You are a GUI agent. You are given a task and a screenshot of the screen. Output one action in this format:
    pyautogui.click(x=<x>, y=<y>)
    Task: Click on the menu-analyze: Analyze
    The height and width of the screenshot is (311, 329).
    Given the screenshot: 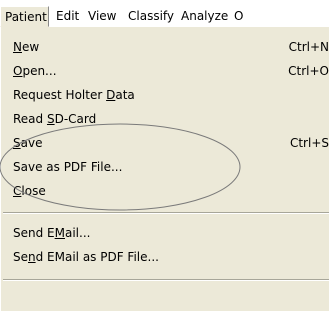 What is the action you would take?
    pyautogui.click(x=204, y=16)
    